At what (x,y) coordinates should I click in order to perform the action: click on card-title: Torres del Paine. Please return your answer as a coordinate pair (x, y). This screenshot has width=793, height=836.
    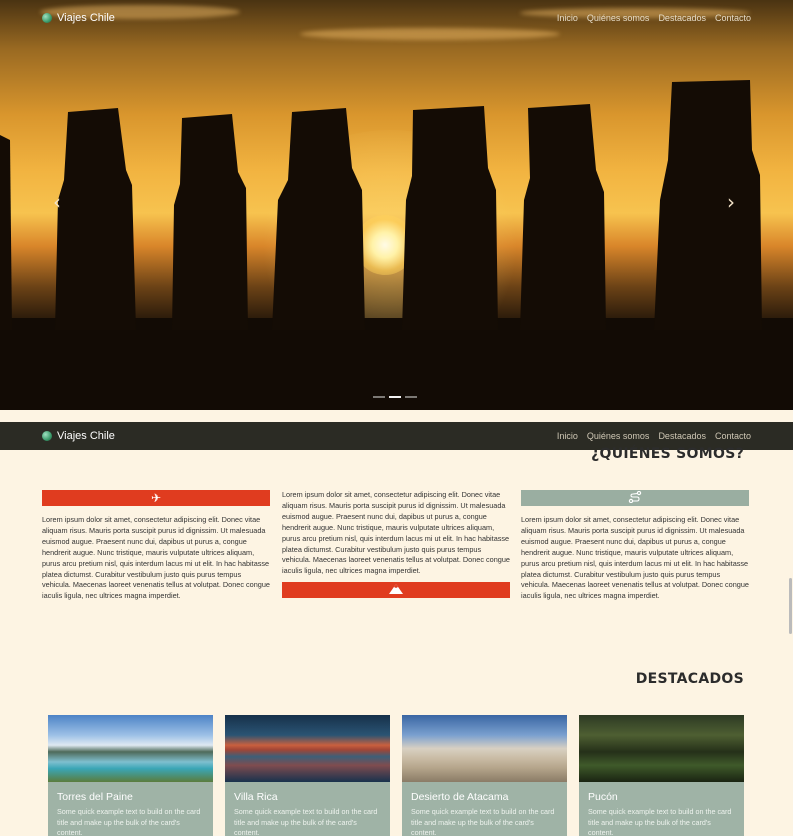
    Looking at the image, I should click on (95, 797).